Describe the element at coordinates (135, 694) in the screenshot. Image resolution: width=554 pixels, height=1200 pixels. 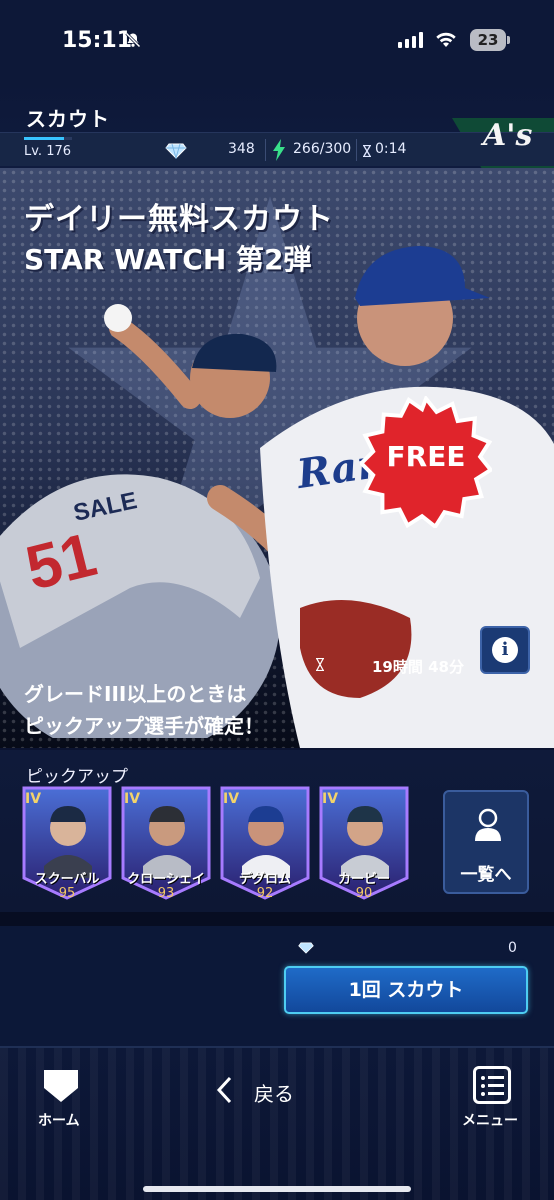
I see `banner-description-line1: グレードIII以上のときは` at that location.